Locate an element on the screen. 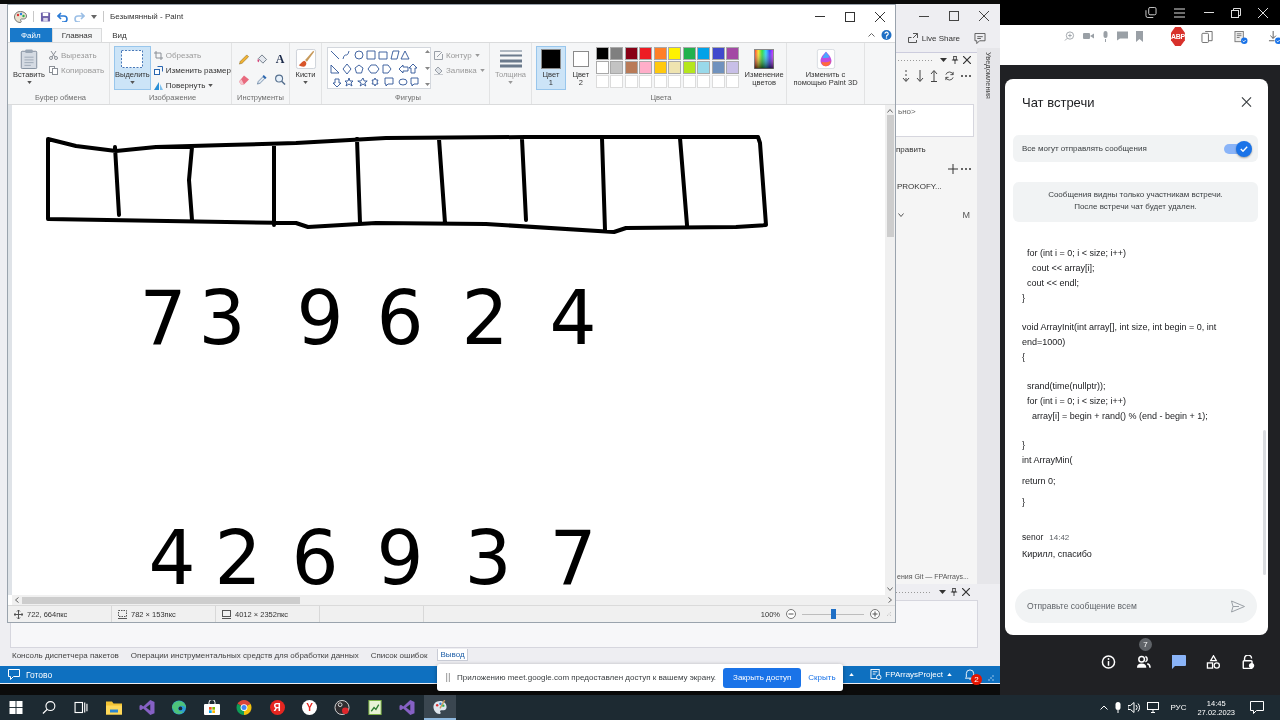 The height and width of the screenshot is (720, 1280). ribbon-tab: Главная is located at coordinates (77, 35).